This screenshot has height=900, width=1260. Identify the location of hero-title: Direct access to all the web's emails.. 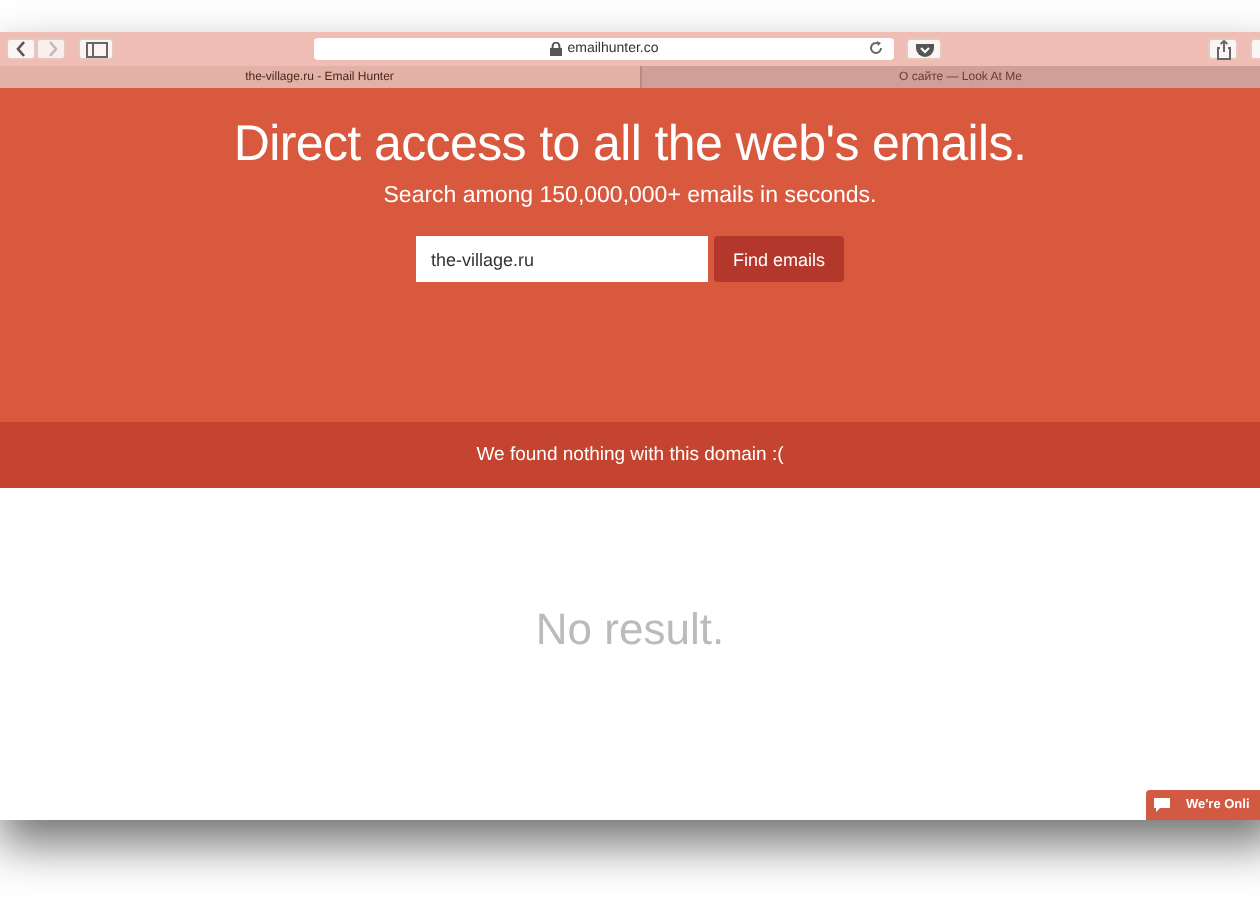
(630, 145).